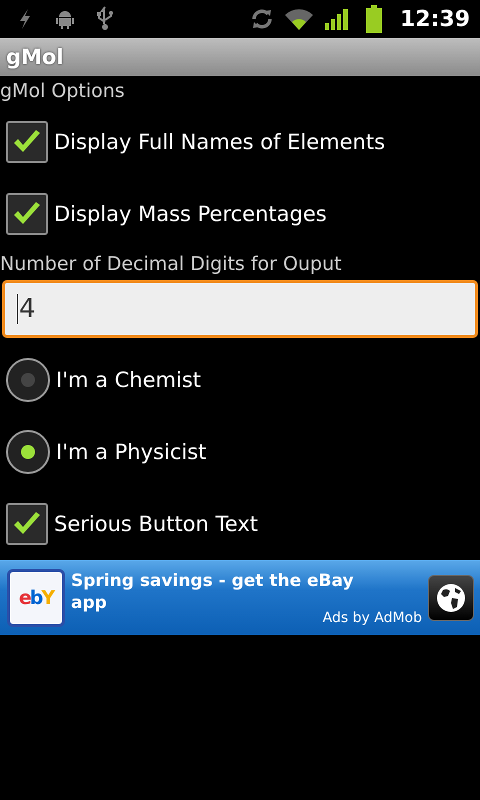 The width and height of the screenshot is (480, 800). What do you see at coordinates (129, 380) in the screenshot?
I see `option-label: I'm a Chemist` at bounding box center [129, 380].